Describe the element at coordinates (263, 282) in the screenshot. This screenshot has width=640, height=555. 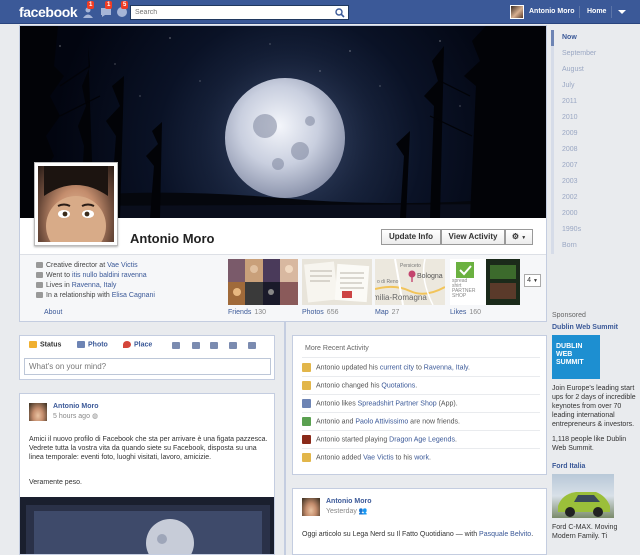
I see `friends-tile` at that location.